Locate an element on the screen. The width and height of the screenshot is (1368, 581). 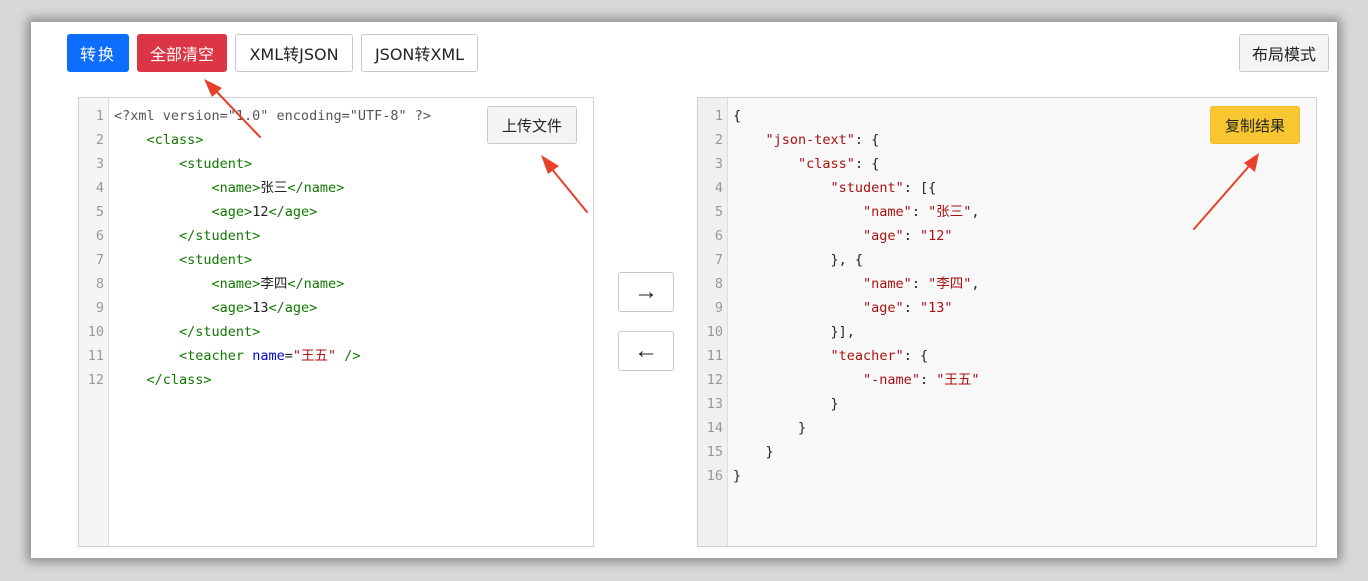
line-number: 5 is located at coordinates (718, 212).